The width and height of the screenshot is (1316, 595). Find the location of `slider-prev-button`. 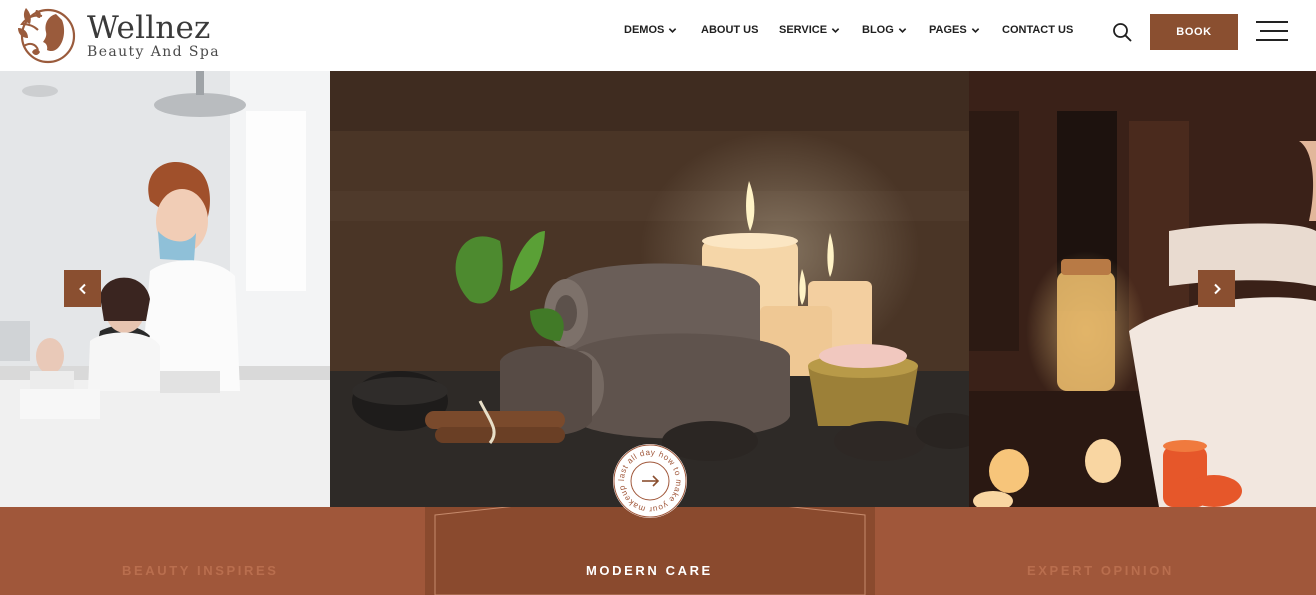

slider-prev-button is located at coordinates (82, 288).